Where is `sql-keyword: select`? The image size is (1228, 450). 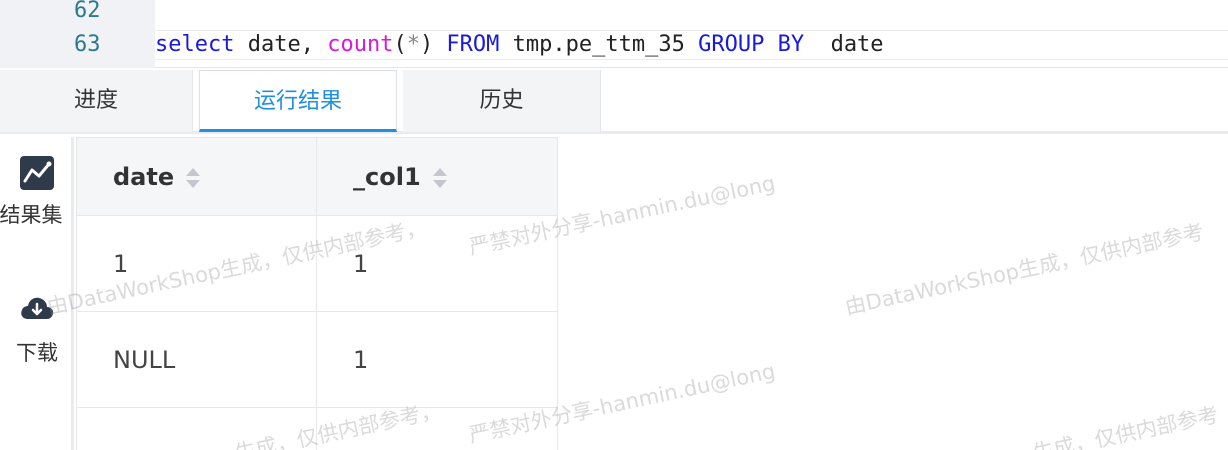
sql-keyword: select is located at coordinates (195, 44).